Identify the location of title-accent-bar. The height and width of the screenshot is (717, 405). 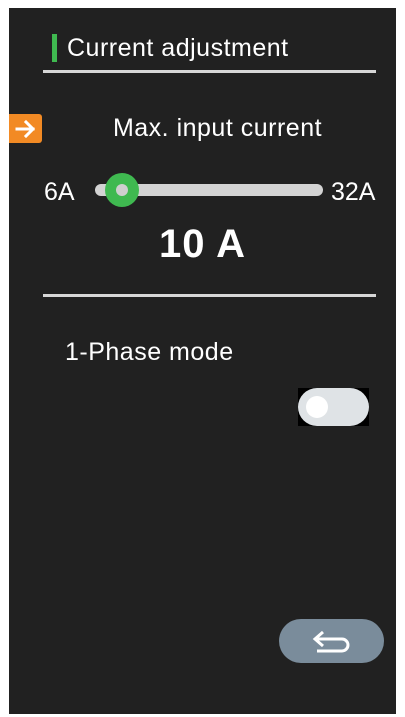
(54, 48).